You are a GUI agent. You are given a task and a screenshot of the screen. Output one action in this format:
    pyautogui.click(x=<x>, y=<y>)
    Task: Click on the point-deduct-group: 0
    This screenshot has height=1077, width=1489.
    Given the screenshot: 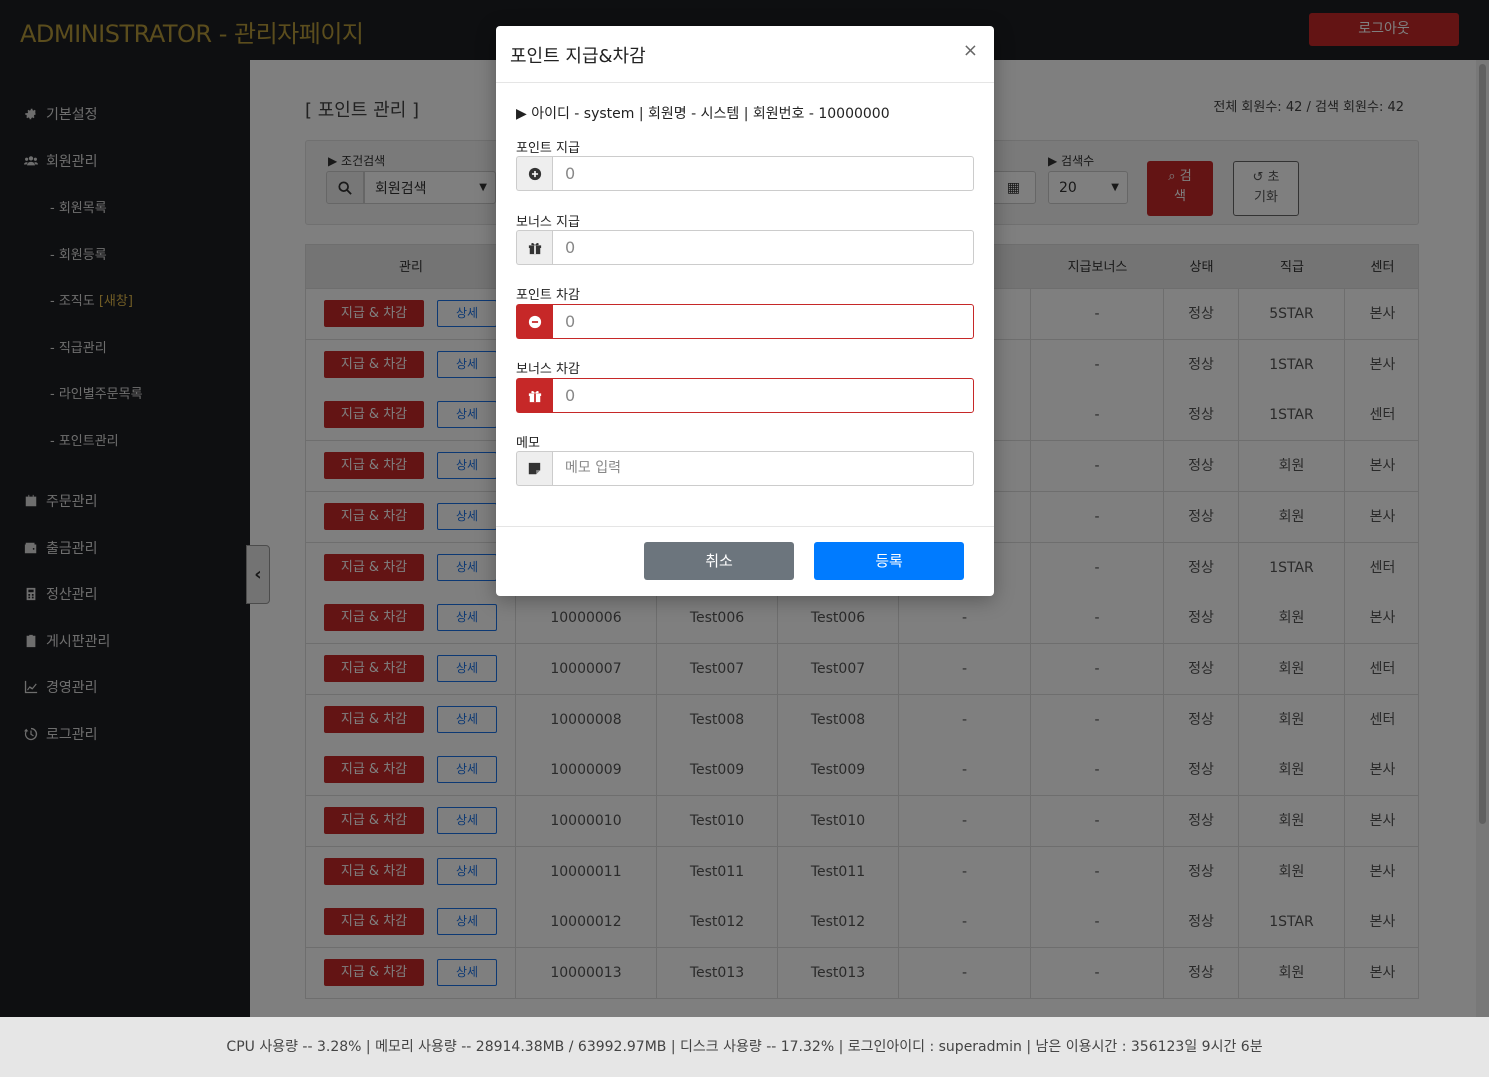 What is the action you would take?
    pyautogui.click(x=745, y=321)
    